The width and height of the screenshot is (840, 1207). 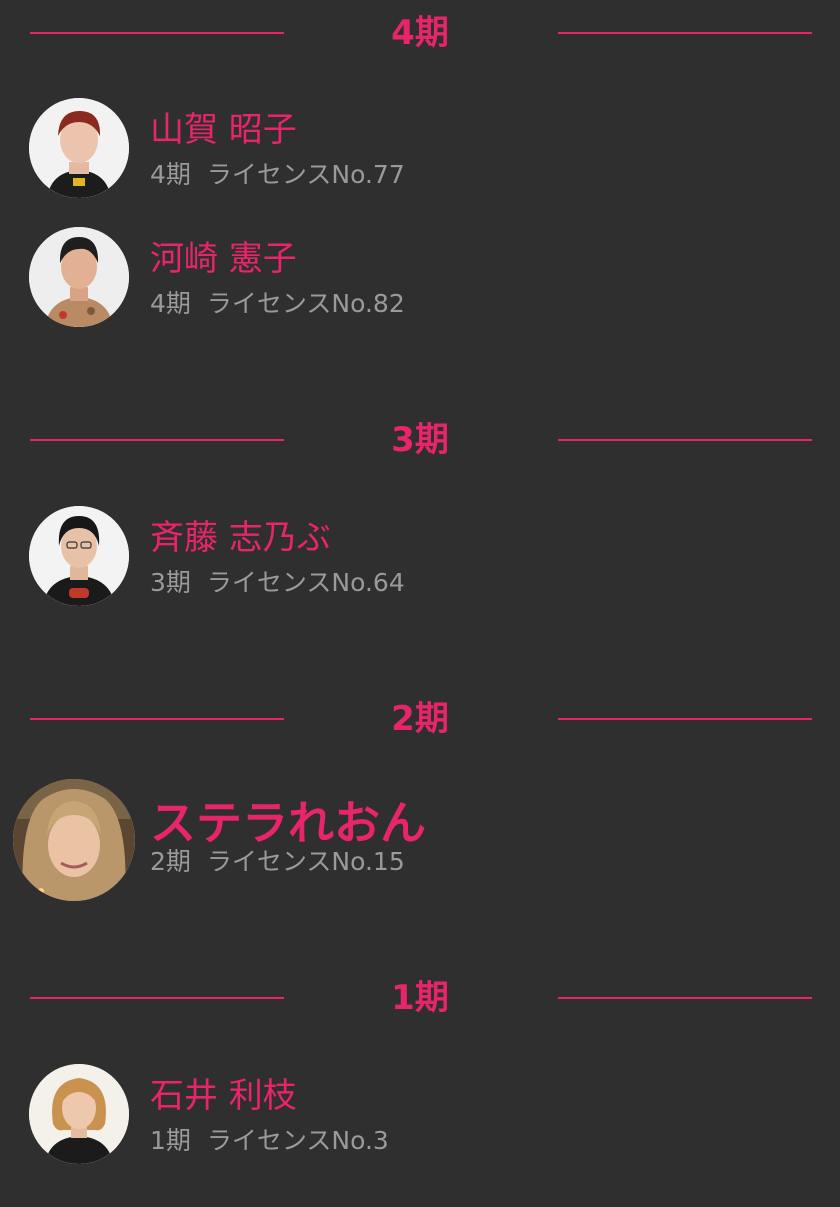 I want to click on member-meta: 4期 ライセンスNo.82, so click(x=277, y=304).